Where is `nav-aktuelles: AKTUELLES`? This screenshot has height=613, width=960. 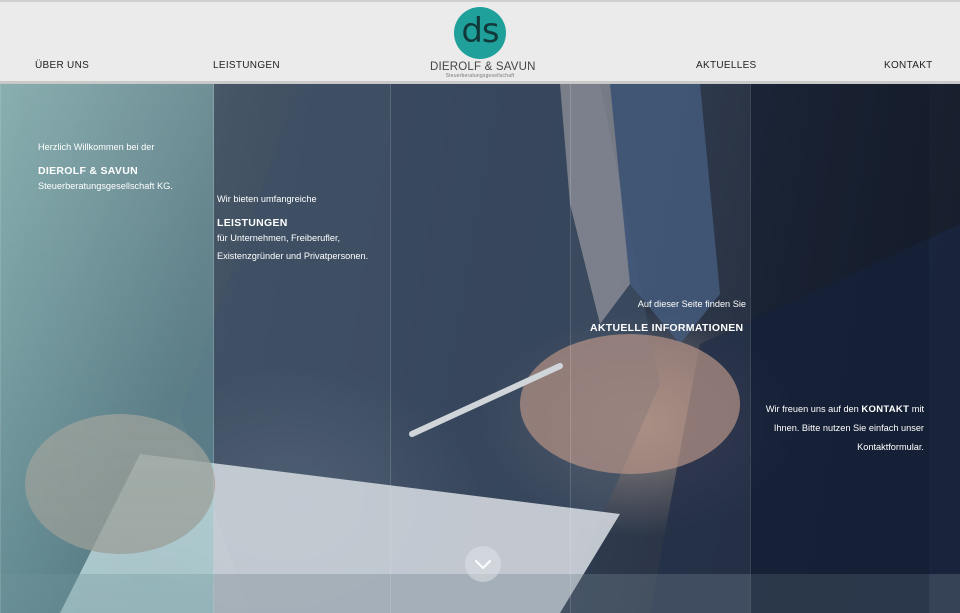
nav-aktuelles: AKTUELLES is located at coordinates (726, 65).